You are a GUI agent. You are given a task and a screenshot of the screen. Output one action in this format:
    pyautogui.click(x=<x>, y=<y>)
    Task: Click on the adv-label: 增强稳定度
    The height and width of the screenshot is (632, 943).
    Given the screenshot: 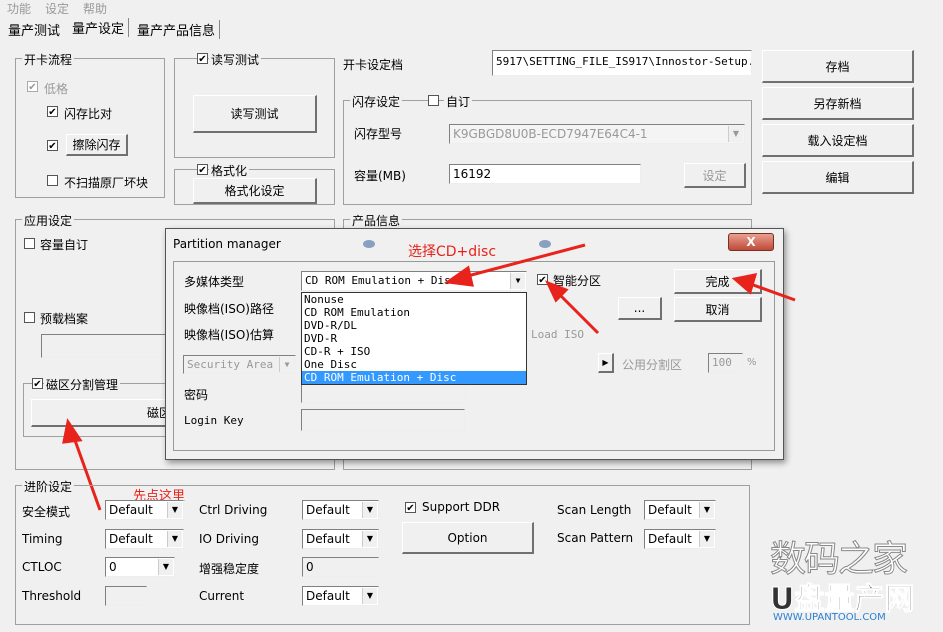 What is the action you would take?
    pyautogui.click(x=229, y=569)
    